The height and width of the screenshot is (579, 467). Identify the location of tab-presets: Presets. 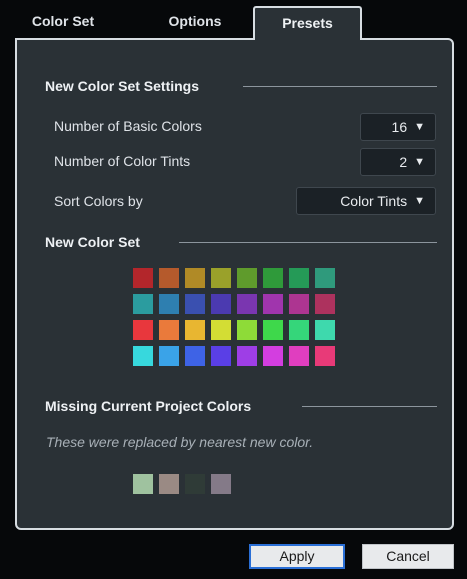
(307, 23).